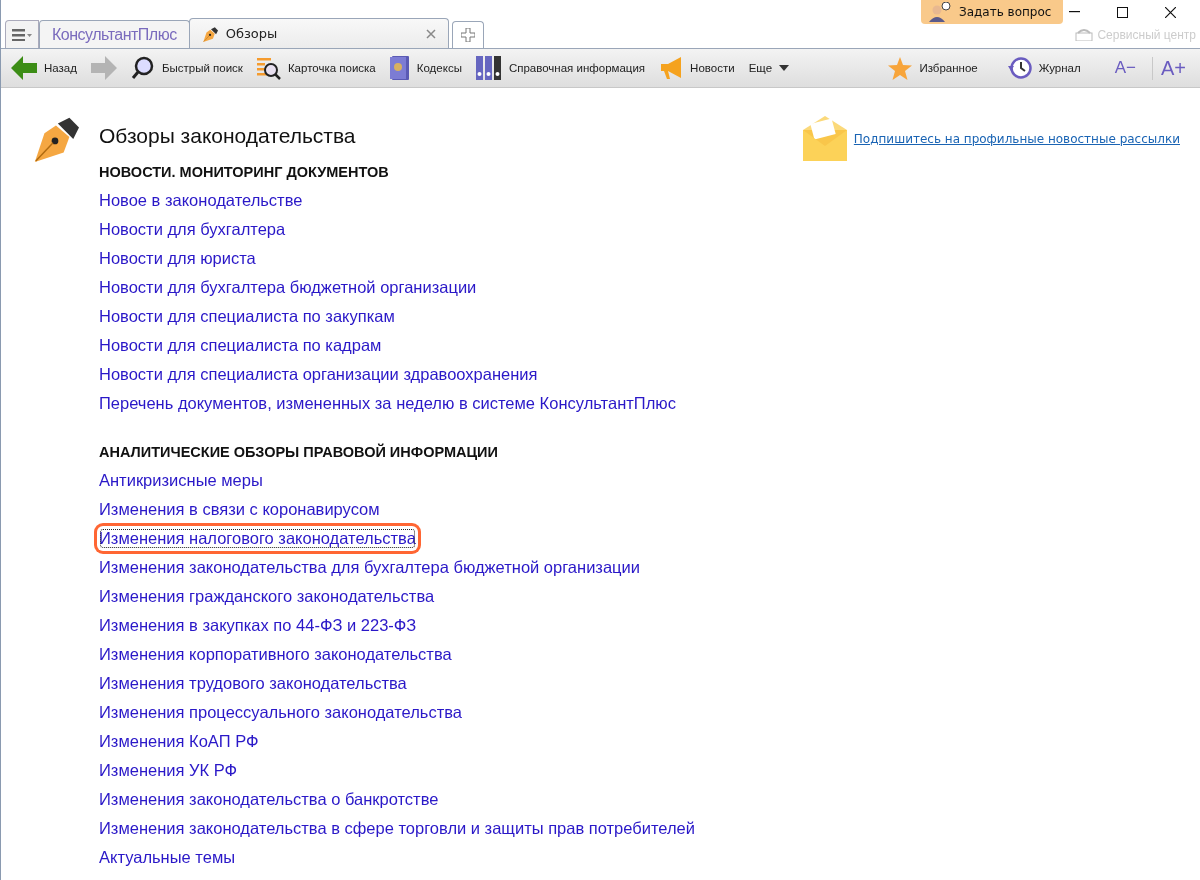  I want to click on review-link: Изменения КоАП РФ, so click(179, 741).